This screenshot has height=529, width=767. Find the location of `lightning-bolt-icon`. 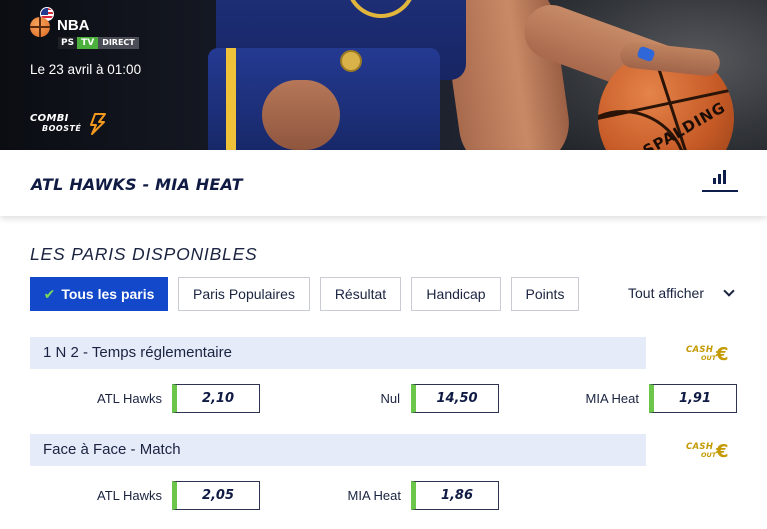

lightning-bolt-icon is located at coordinates (98, 124).